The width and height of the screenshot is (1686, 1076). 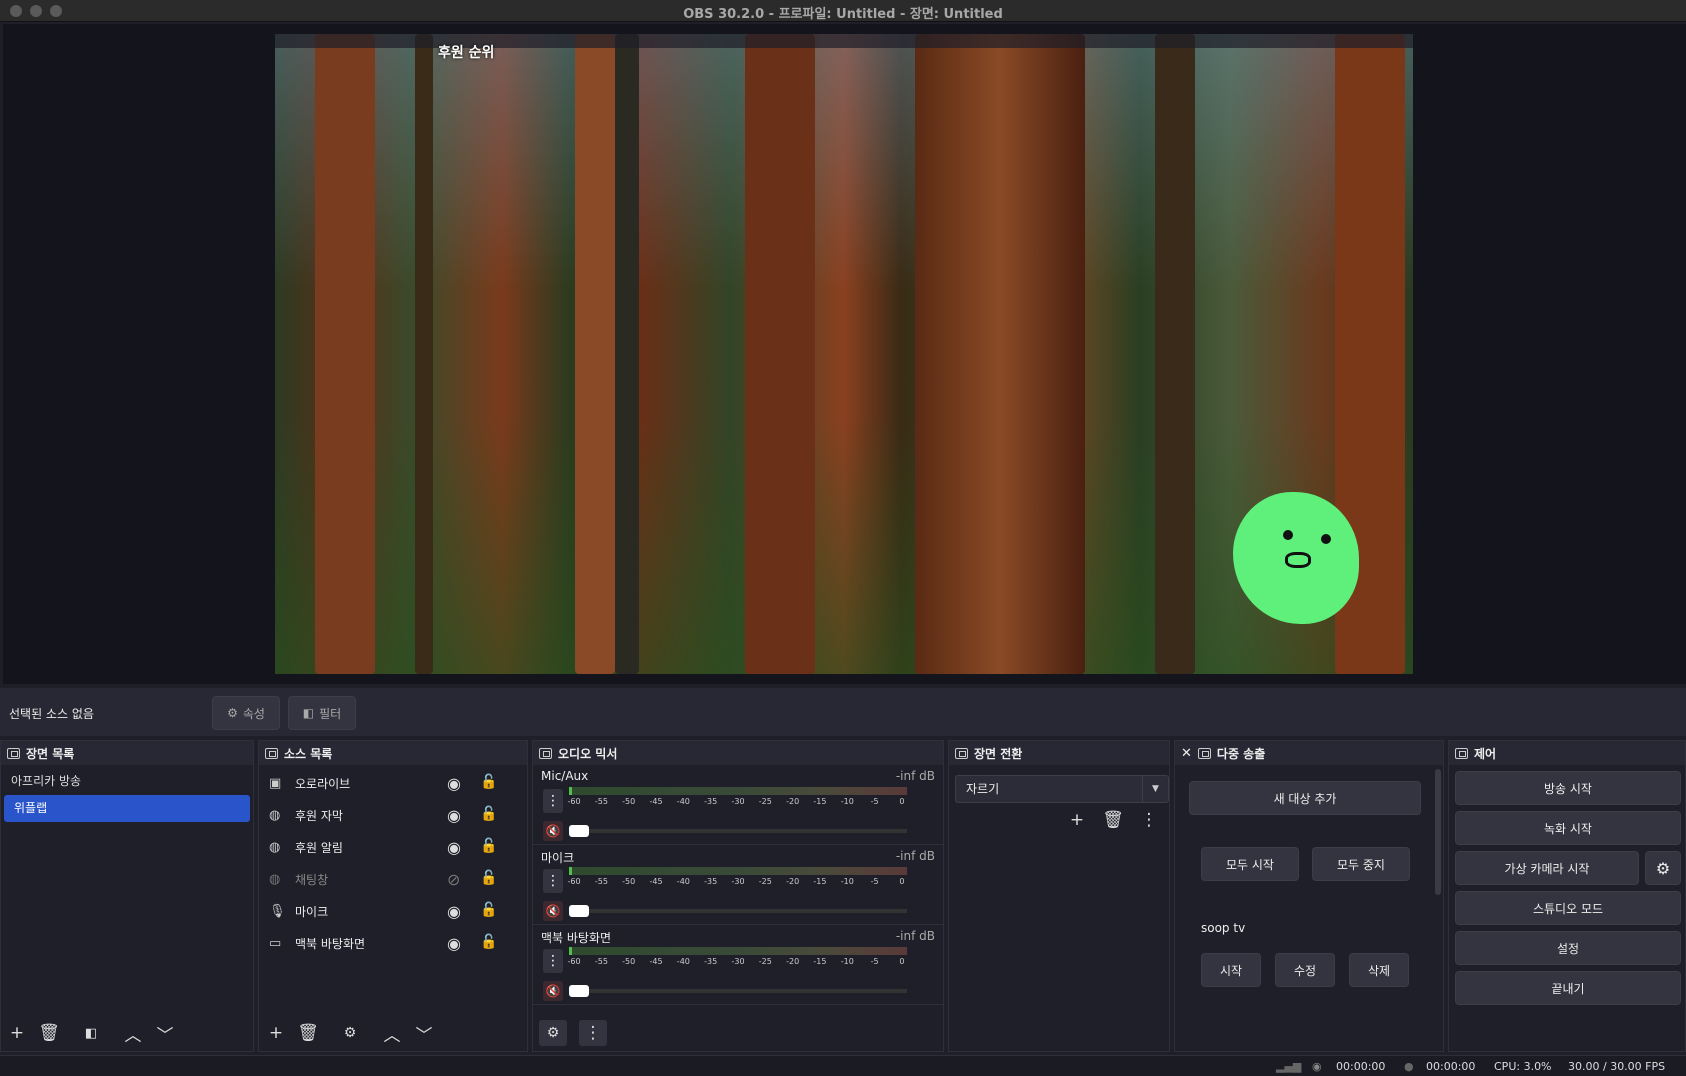 What do you see at coordinates (1305, 798) in the screenshot?
I see `add-target-button: 새 대상 추가` at bounding box center [1305, 798].